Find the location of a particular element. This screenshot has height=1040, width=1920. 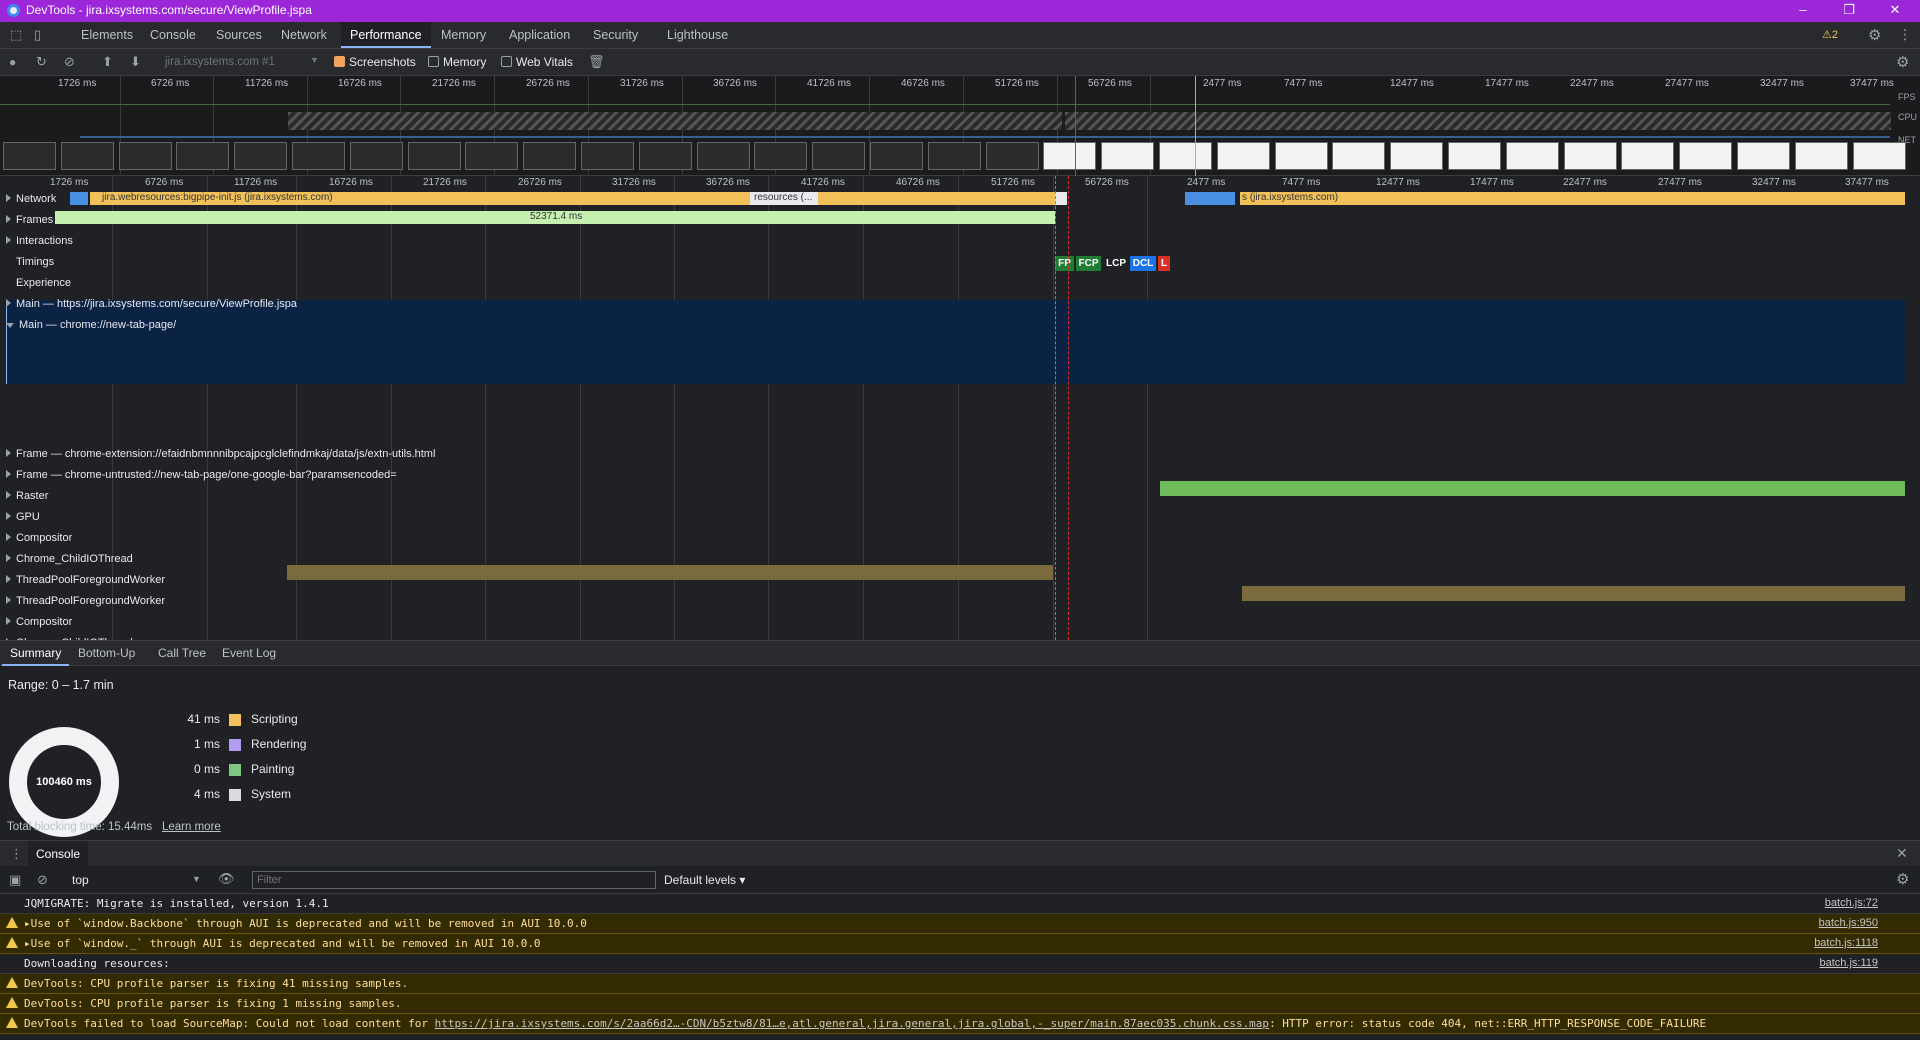

track-row: Experience is located at coordinates (953, 284).